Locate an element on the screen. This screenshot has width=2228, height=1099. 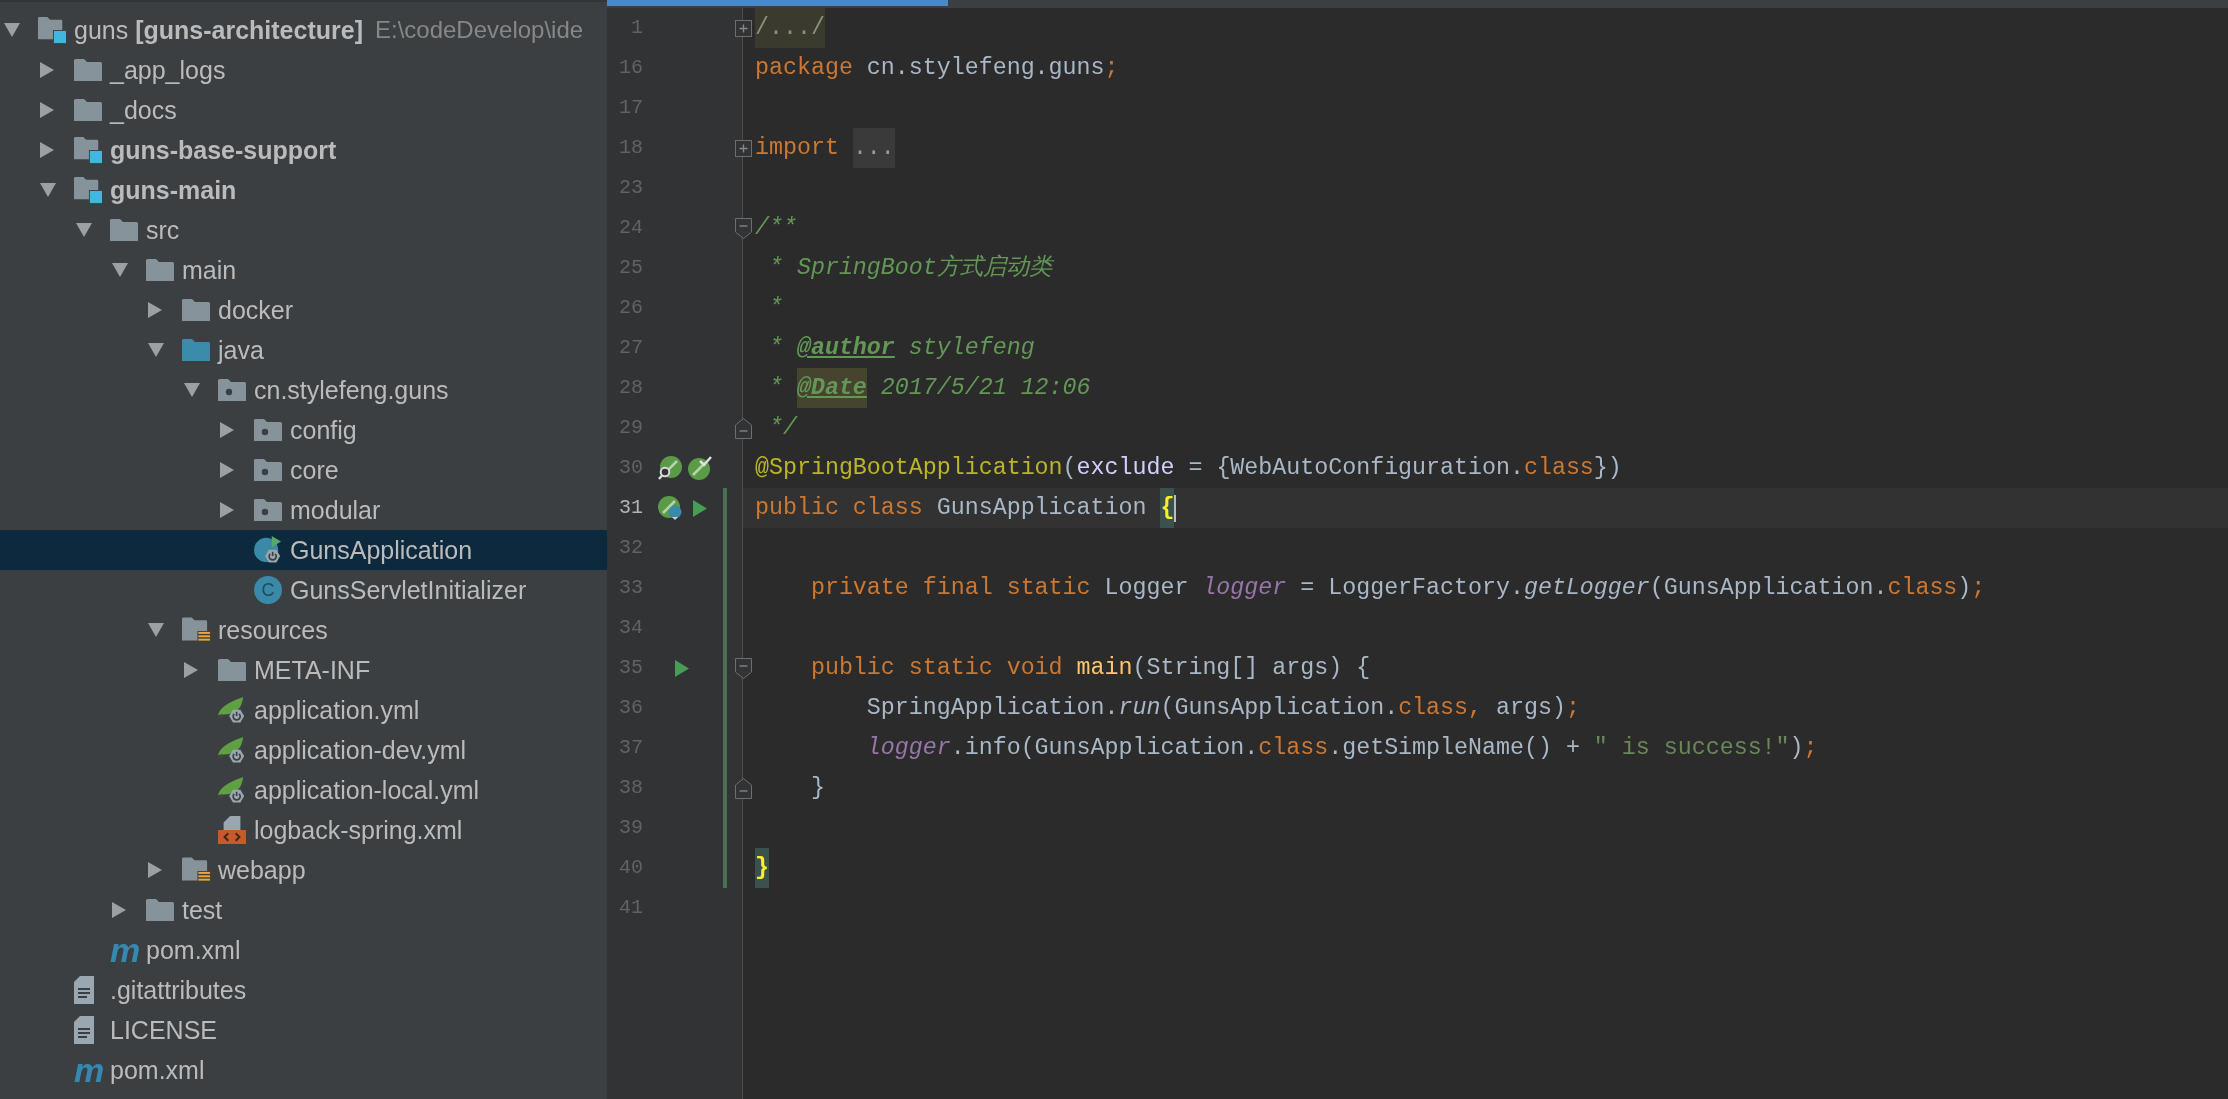
tree-item: LICENSE is located at coordinates (303, 1030).